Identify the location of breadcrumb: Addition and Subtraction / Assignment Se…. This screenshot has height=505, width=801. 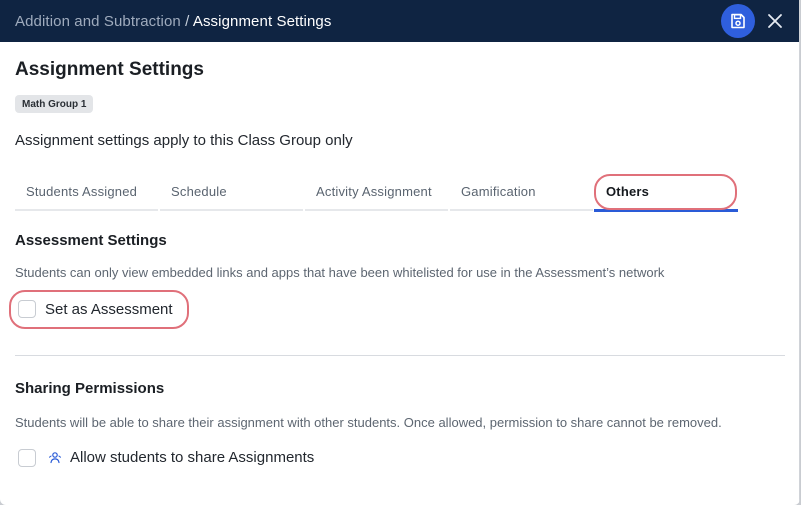
(173, 21).